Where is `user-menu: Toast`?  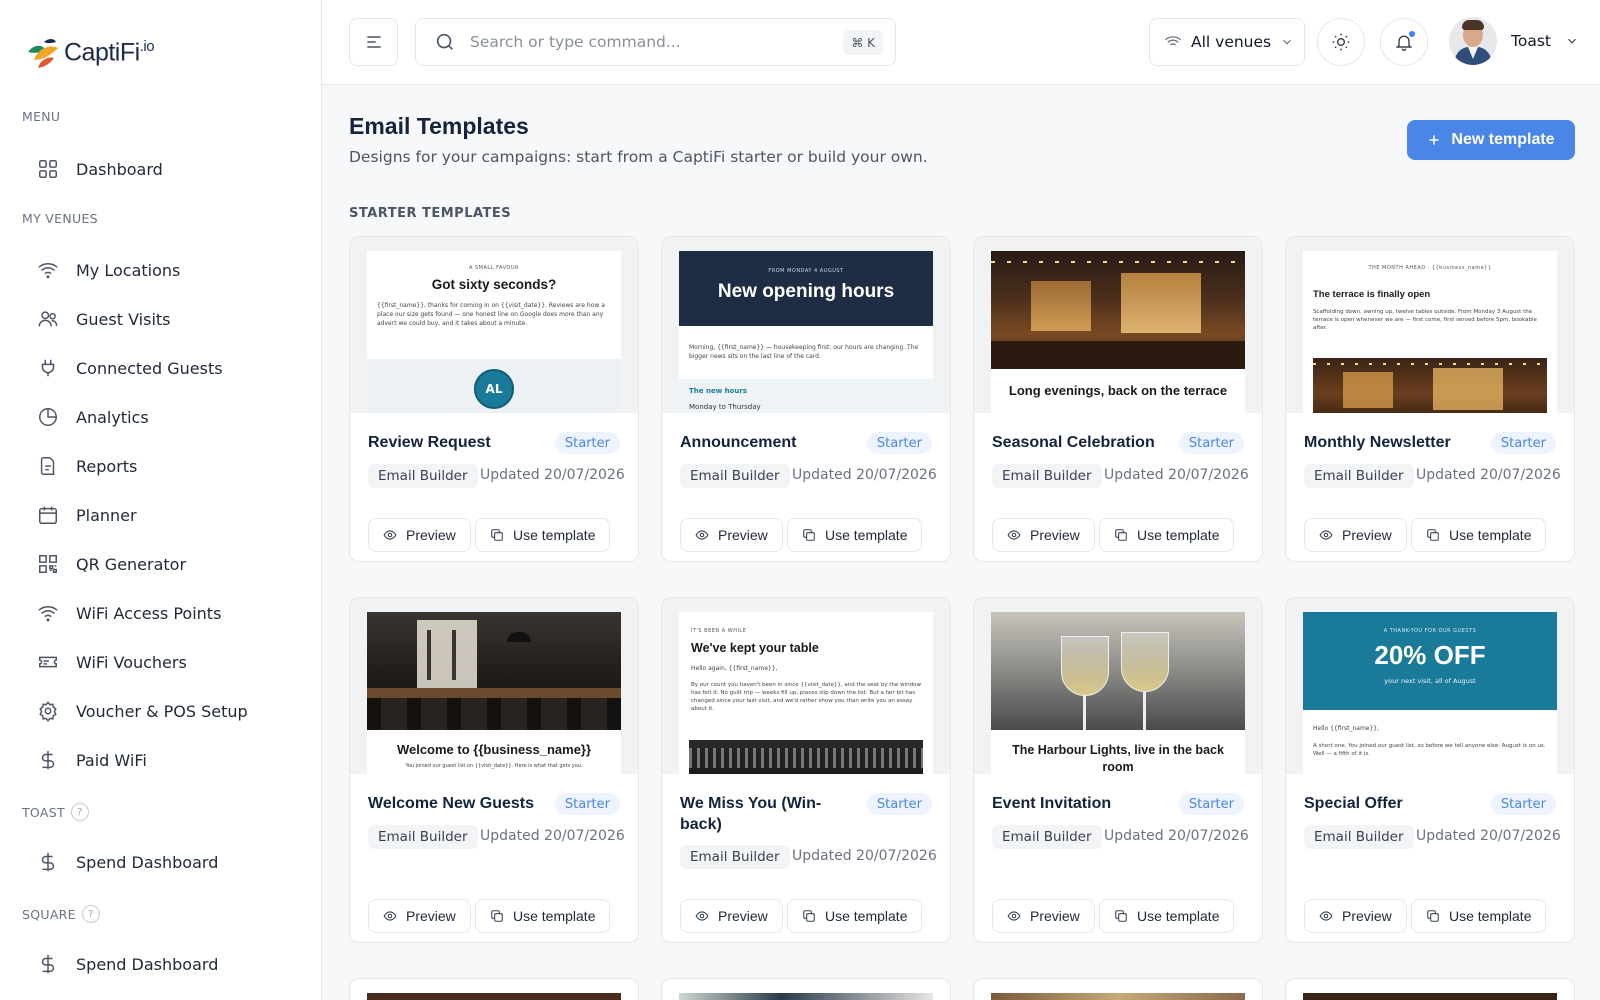
user-menu: Toast is located at coordinates (1514, 41).